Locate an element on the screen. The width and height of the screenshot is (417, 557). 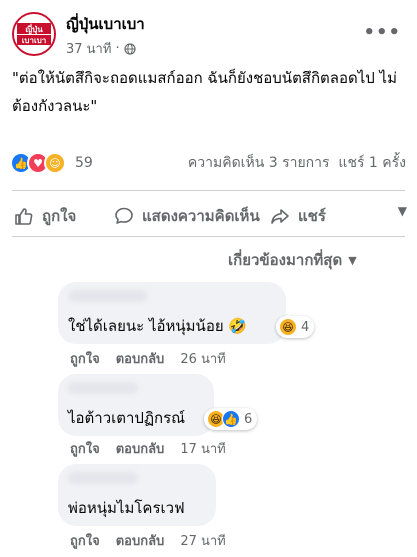
page-logo: ญี่ปุ่น เบาเบา is located at coordinates (34, 34).